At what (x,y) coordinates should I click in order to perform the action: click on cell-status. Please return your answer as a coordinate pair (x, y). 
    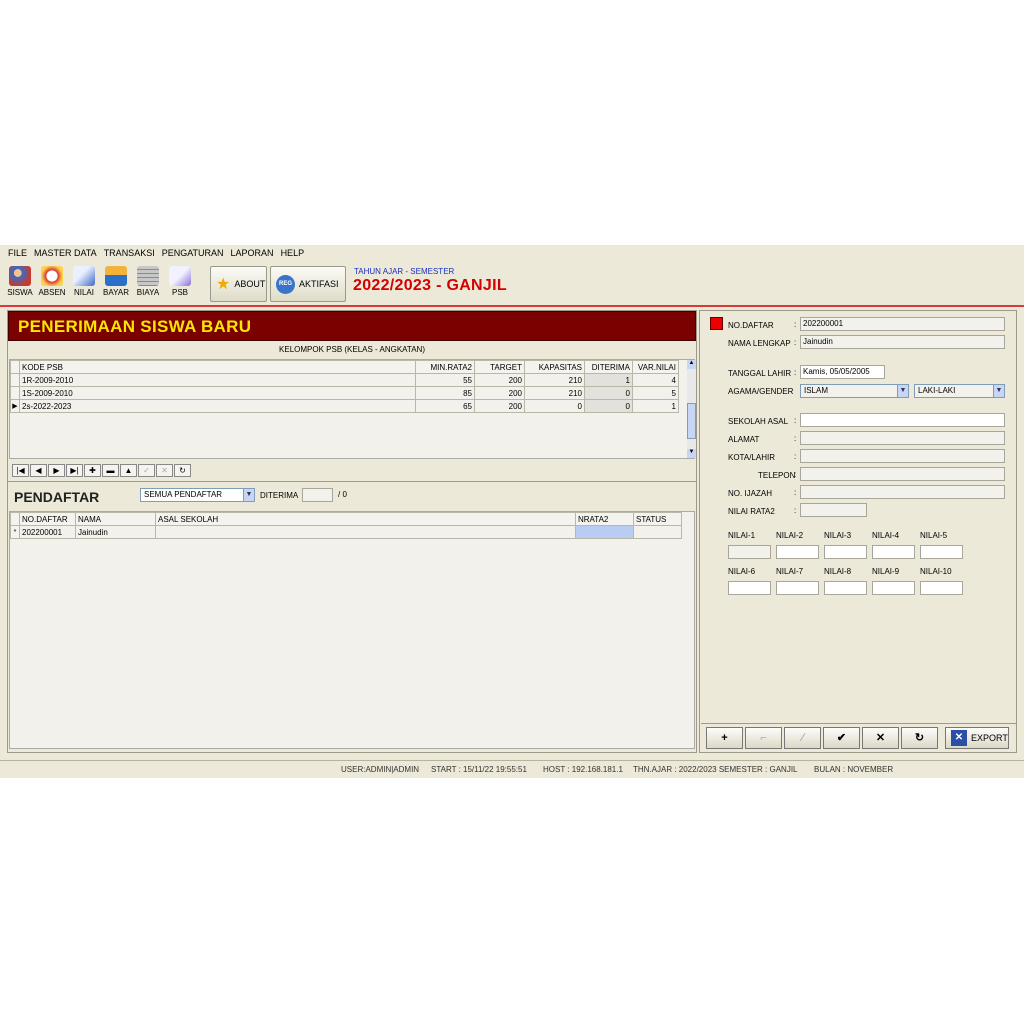
    Looking at the image, I should click on (657, 532).